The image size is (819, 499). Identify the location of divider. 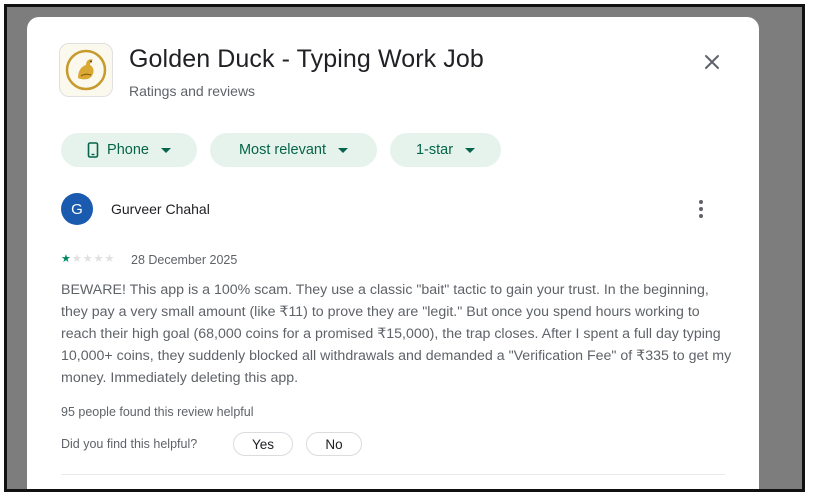
(393, 474).